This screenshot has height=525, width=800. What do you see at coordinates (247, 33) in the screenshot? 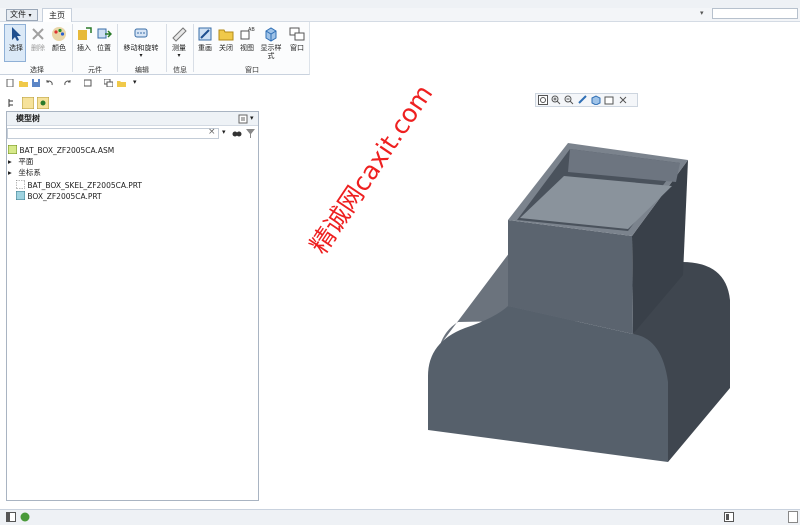
I see `view-icon: AB` at bounding box center [247, 33].